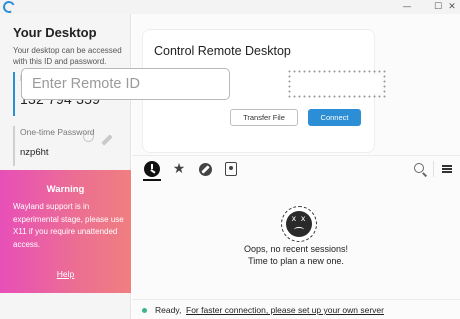 The width and height of the screenshot is (460, 319). I want to click on tab-discovered, so click(205, 169).